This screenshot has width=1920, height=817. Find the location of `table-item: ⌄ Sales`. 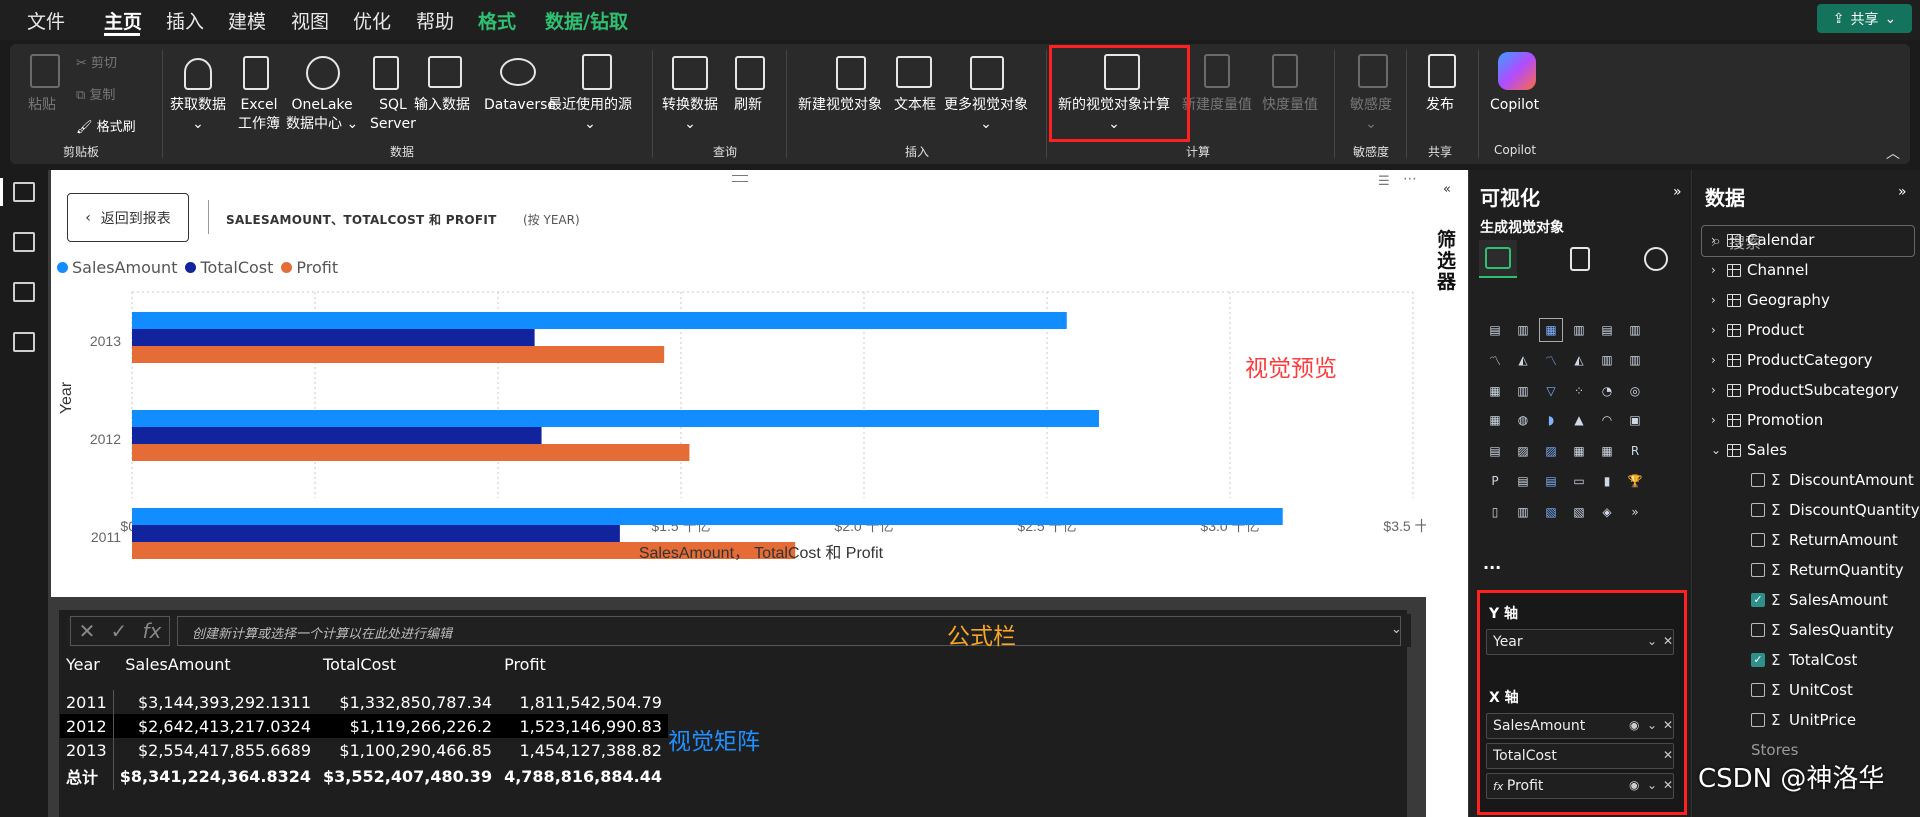

table-item: ⌄ Sales is located at coordinates (1749, 450).